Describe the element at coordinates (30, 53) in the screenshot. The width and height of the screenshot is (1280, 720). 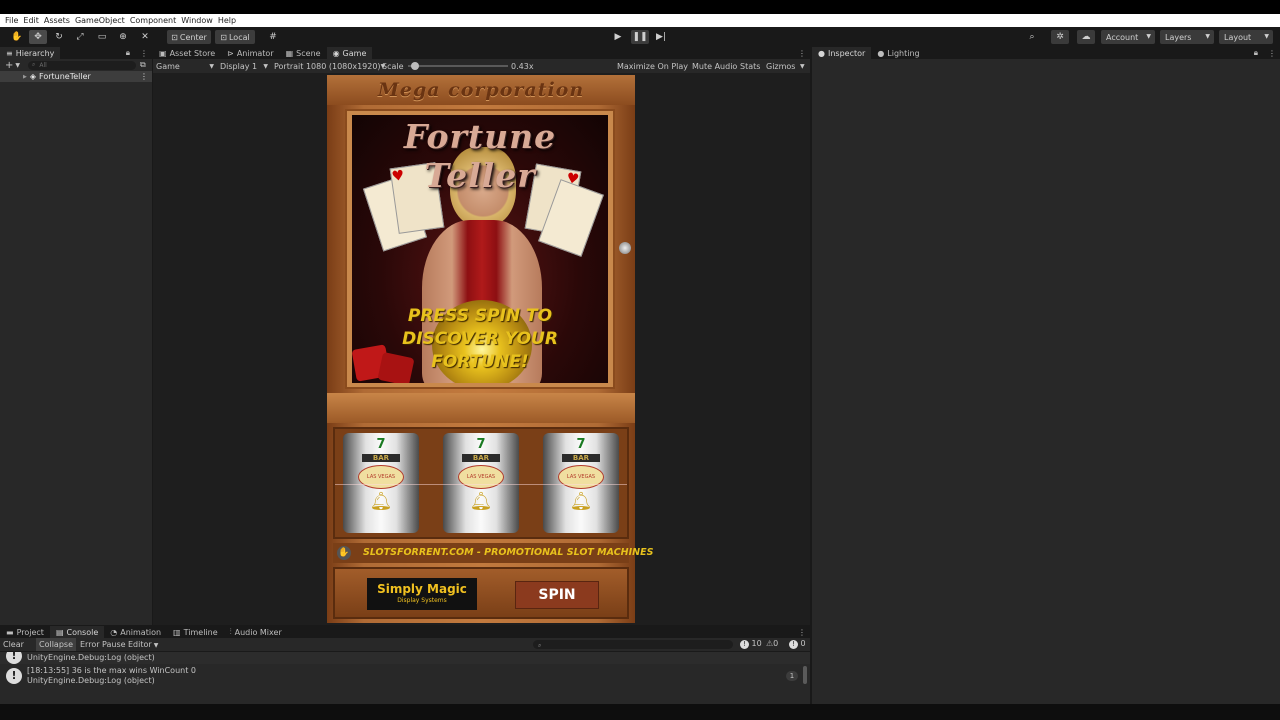
I see `tab-hierarchy: ≡ Hierarchy` at that location.